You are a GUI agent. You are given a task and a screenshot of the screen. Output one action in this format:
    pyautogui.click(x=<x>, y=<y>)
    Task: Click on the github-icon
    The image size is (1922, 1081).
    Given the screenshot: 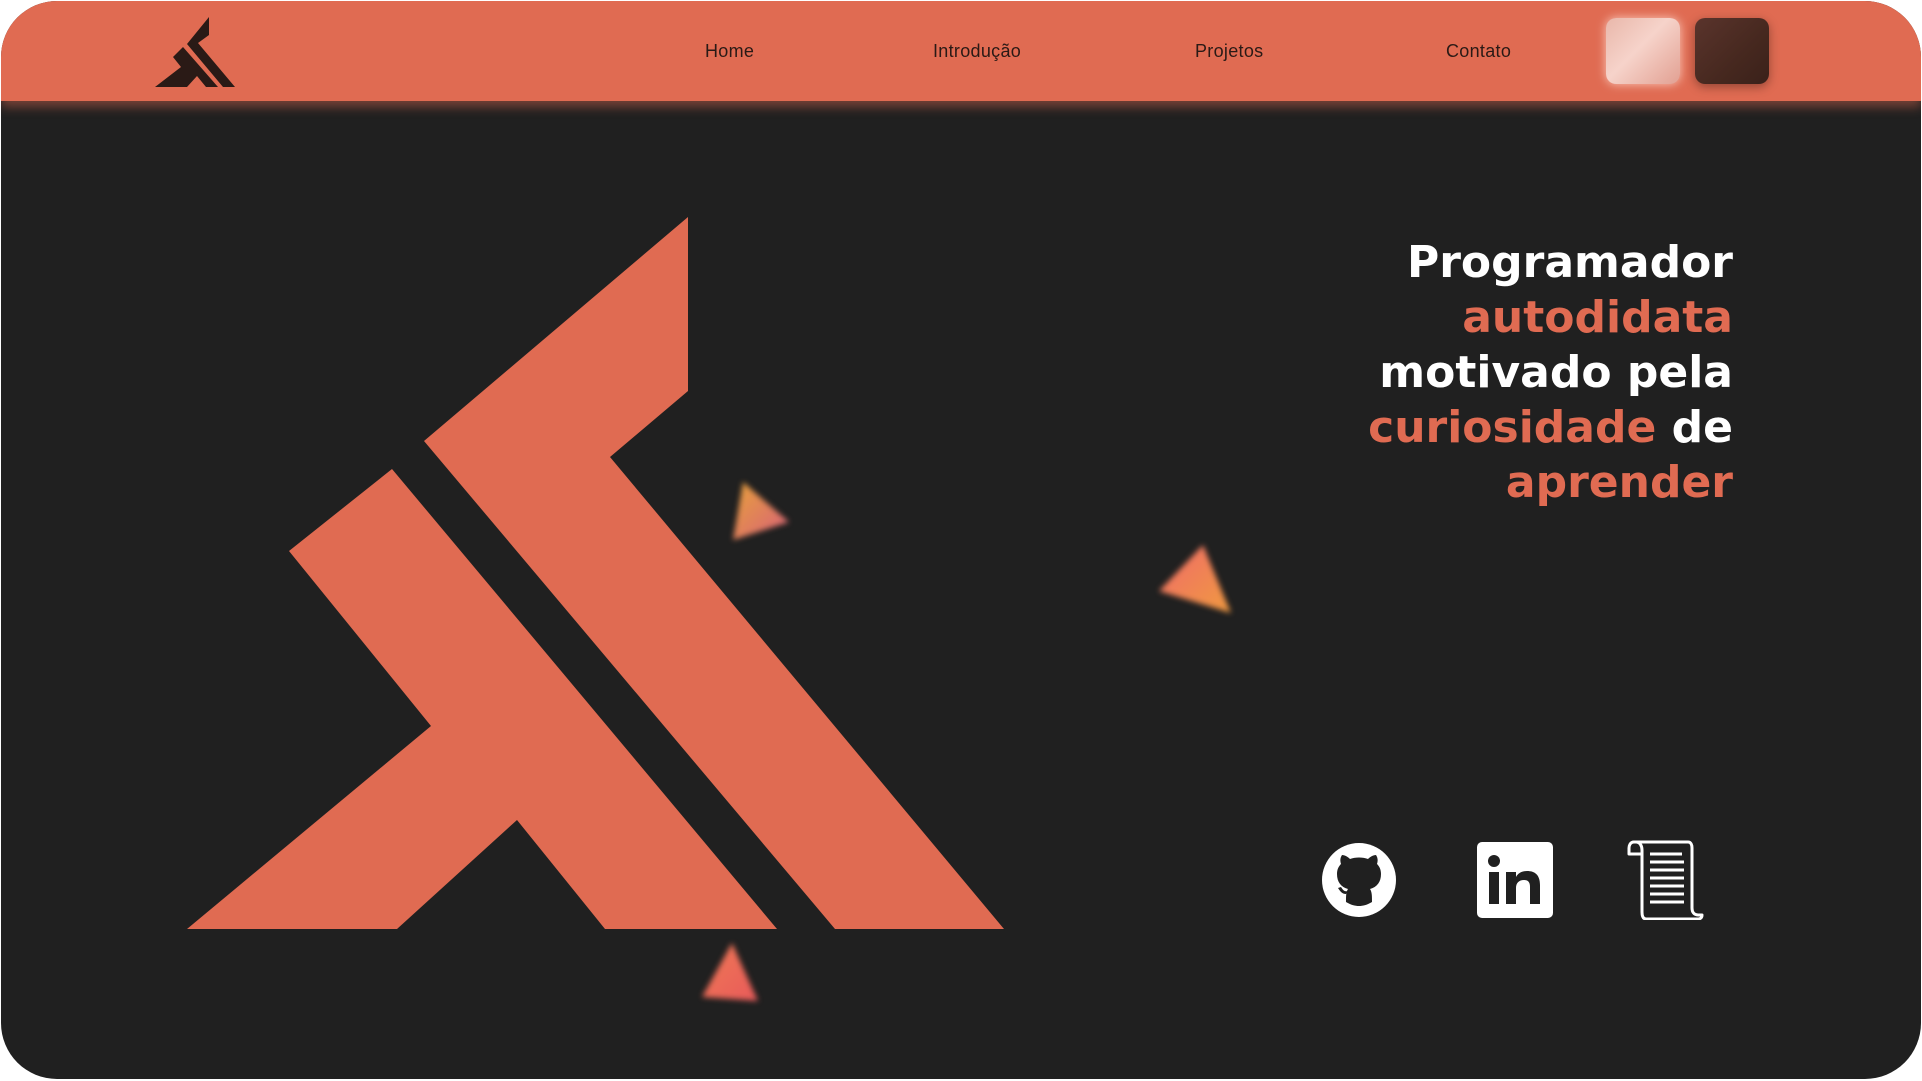 What is the action you would take?
    pyautogui.click(x=1359, y=880)
    